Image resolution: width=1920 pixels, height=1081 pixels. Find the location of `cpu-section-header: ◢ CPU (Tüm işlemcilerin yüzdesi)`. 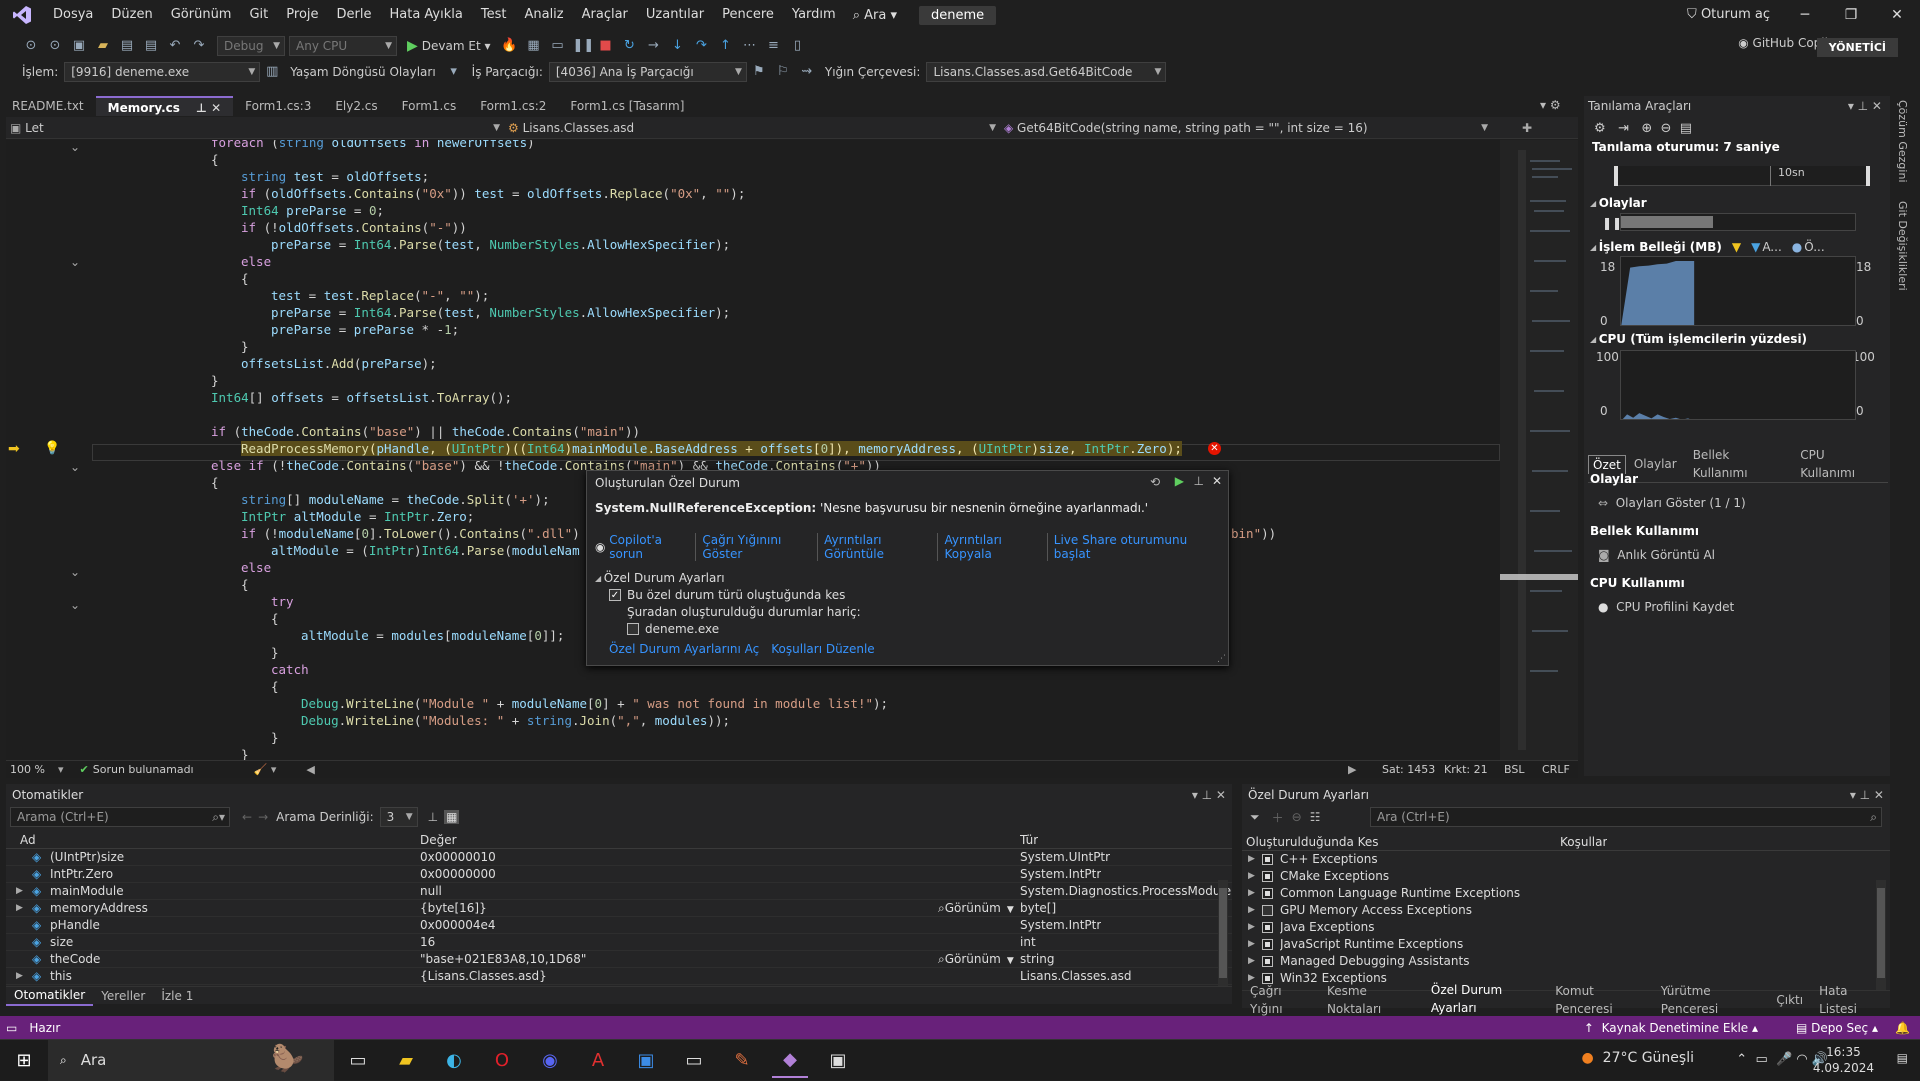

cpu-section-header: ◢ CPU (Tüm işlemcilerin yüzdesi) is located at coordinates (1698, 339).